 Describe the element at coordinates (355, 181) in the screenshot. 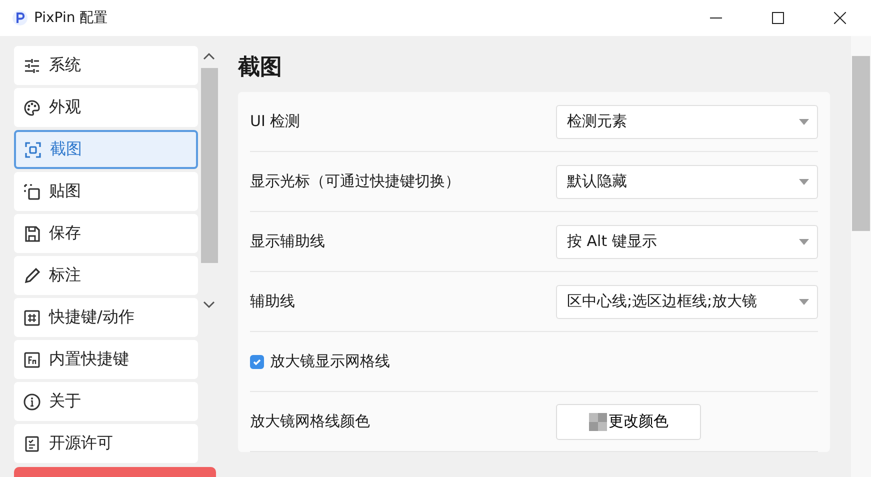

I see `setting-label: 显示光标（可通过快捷键切换）` at that location.